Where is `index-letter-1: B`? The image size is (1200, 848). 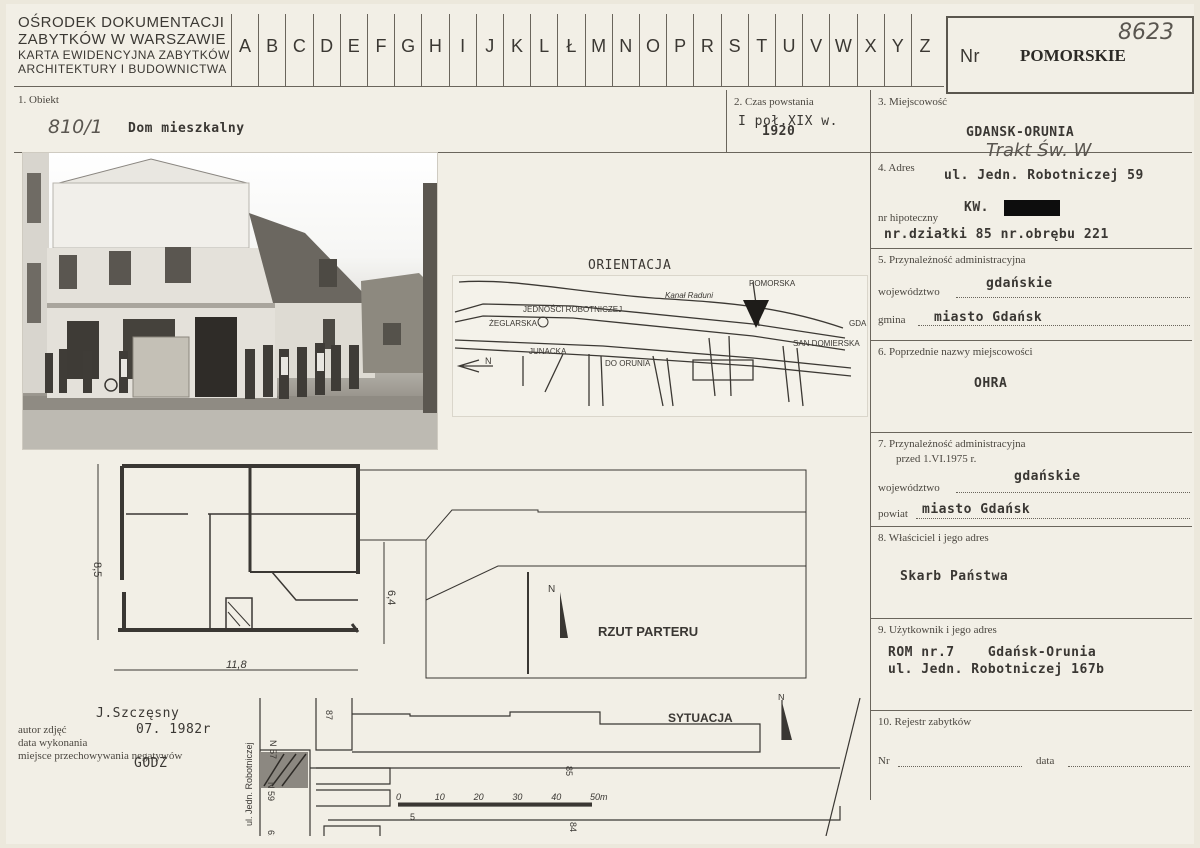
index-letter-1: B is located at coordinates (272, 46).